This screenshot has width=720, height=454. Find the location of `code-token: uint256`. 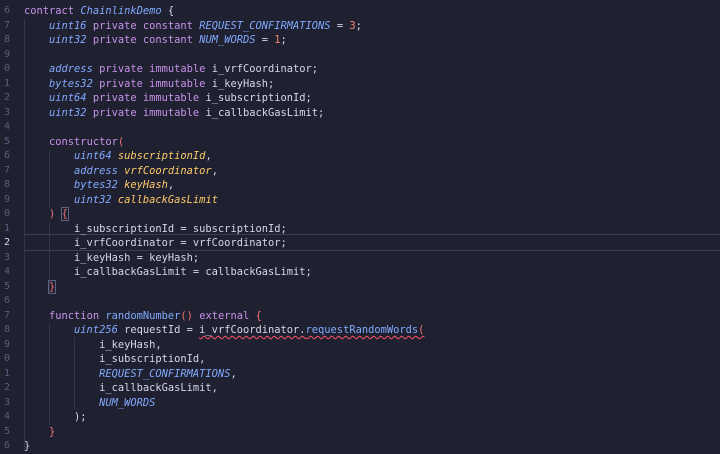

code-token: uint256 is located at coordinates (96, 330).